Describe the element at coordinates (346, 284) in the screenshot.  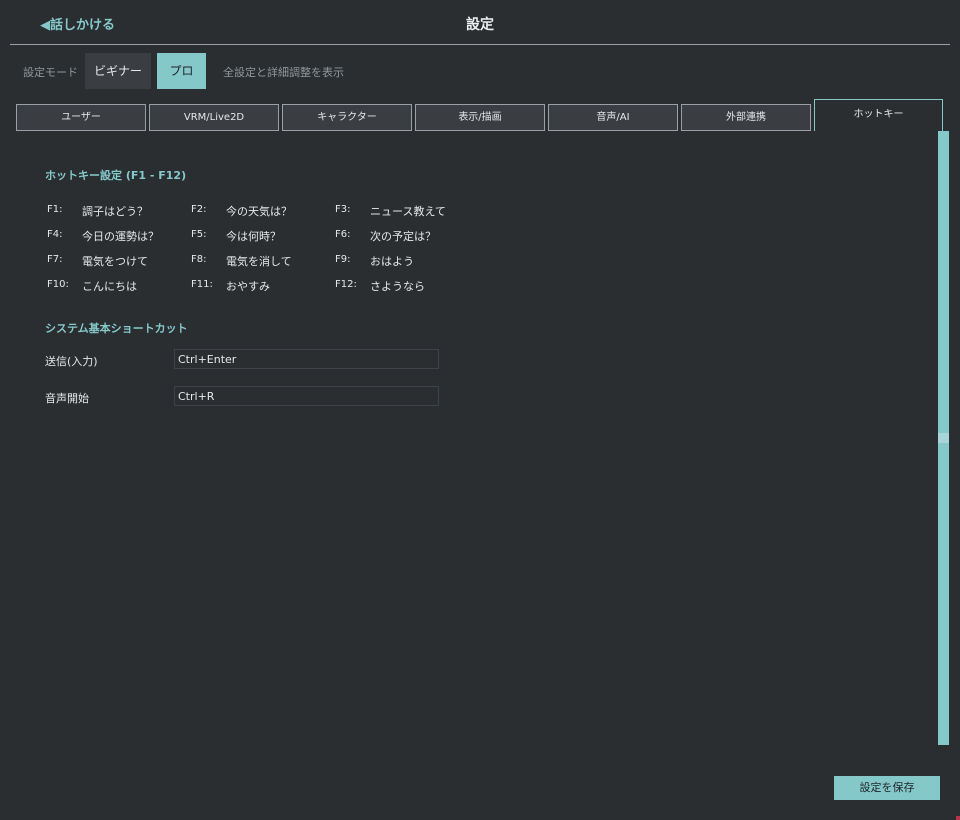
I see `hotkey-key: F12:` at that location.